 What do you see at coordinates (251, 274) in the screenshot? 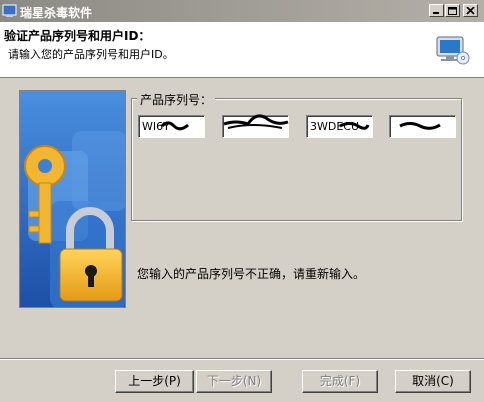
I see `error-message: 您输入的产品序列号不正确，请重新输入。` at bounding box center [251, 274].